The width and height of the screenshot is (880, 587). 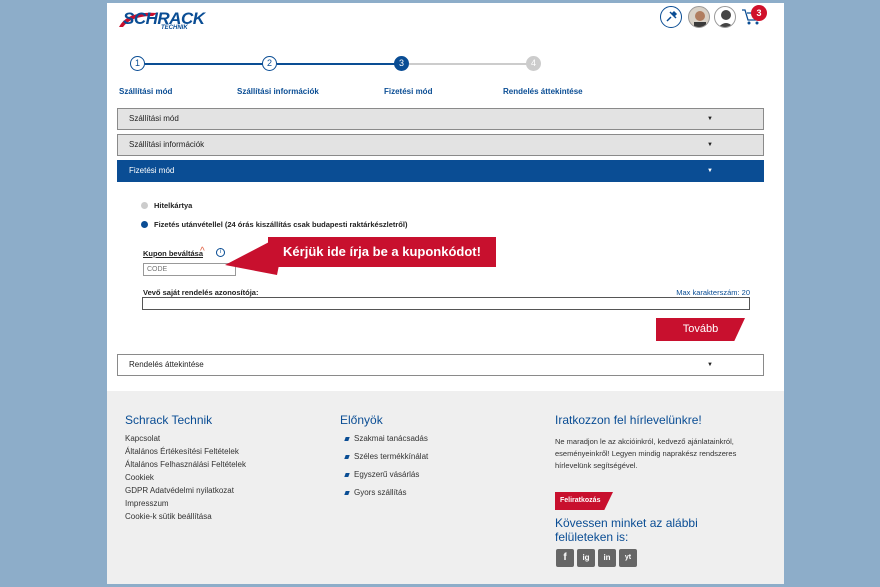 What do you see at coordinates (278, 91) in the screenshot?
I see `step-2-label: Szállítási információk` at bounding box center [278, 91].